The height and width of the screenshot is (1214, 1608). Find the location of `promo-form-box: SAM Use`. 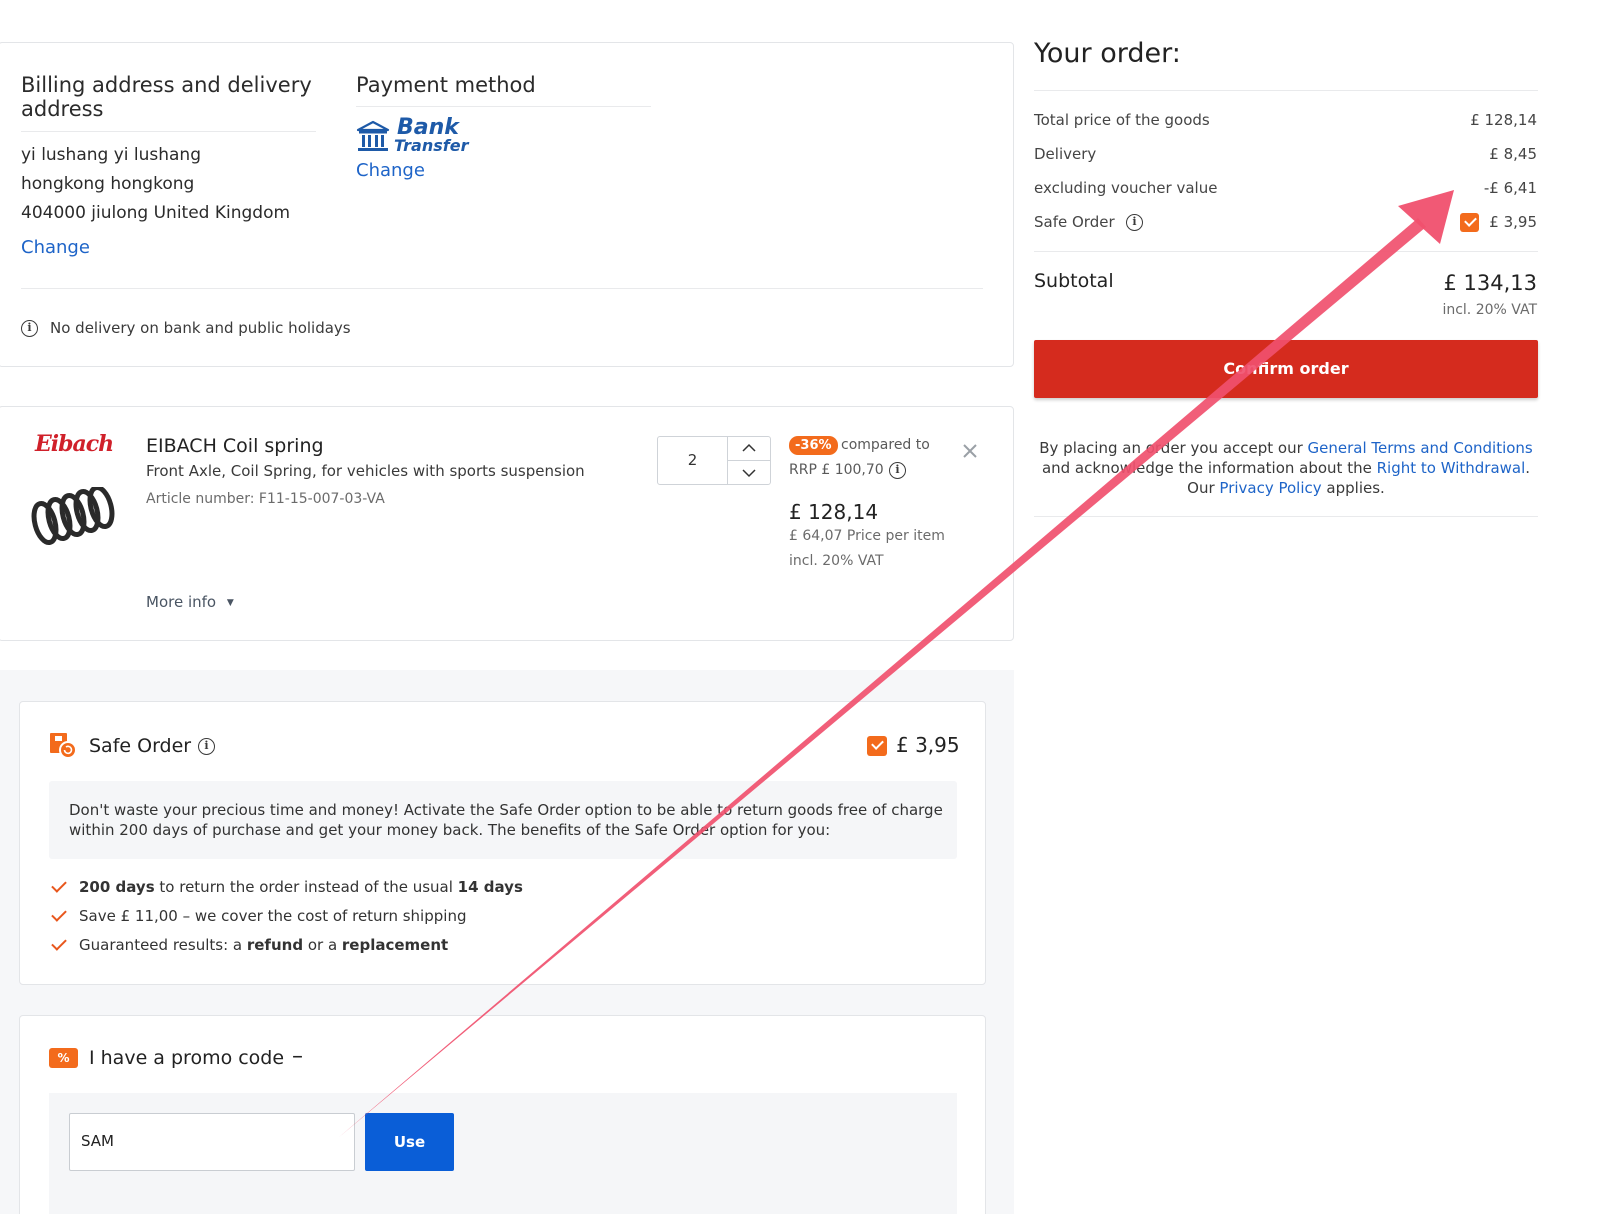

promo-form-box: SAM Use is located at coordinates (503, 1153).